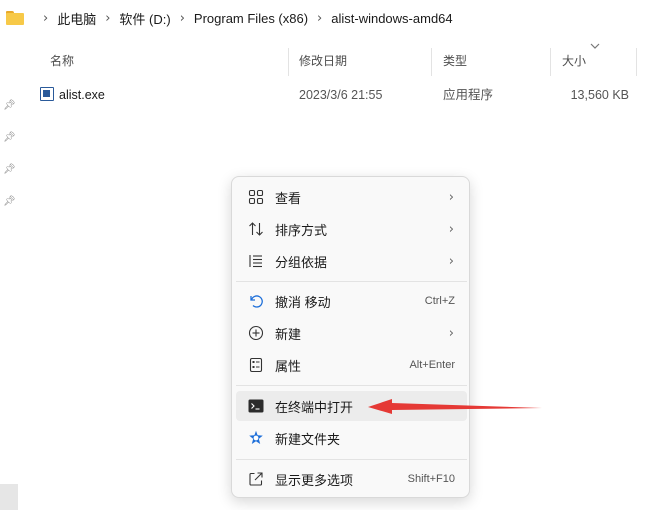 This screenshot has height=510, width=653. Describe the element at coordinates (251, 18) in the screenshot. I see `breadcrumb-item-program-files: Program Files (x86)` at that location.